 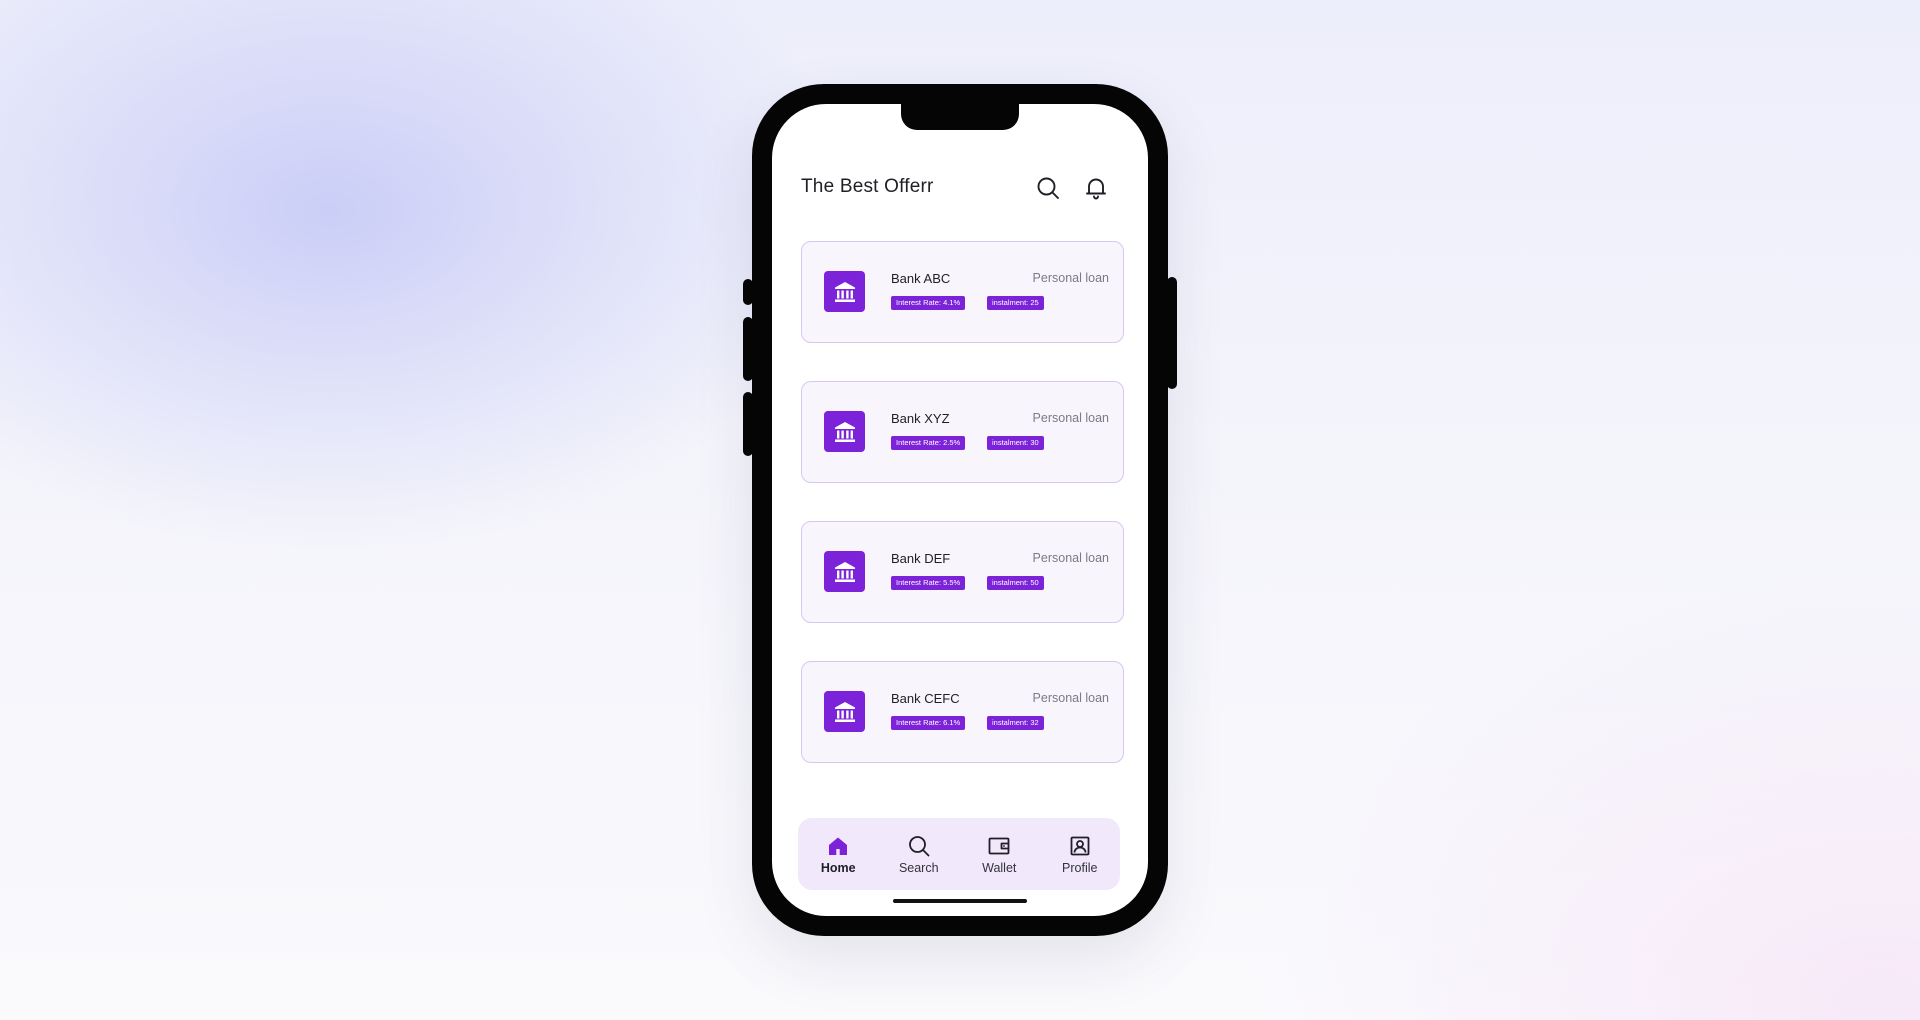 What do you see at coordinates (921, 558) in the screenshot?
I see `bank-name: Bank DEF` at bounding box center [921, 558].